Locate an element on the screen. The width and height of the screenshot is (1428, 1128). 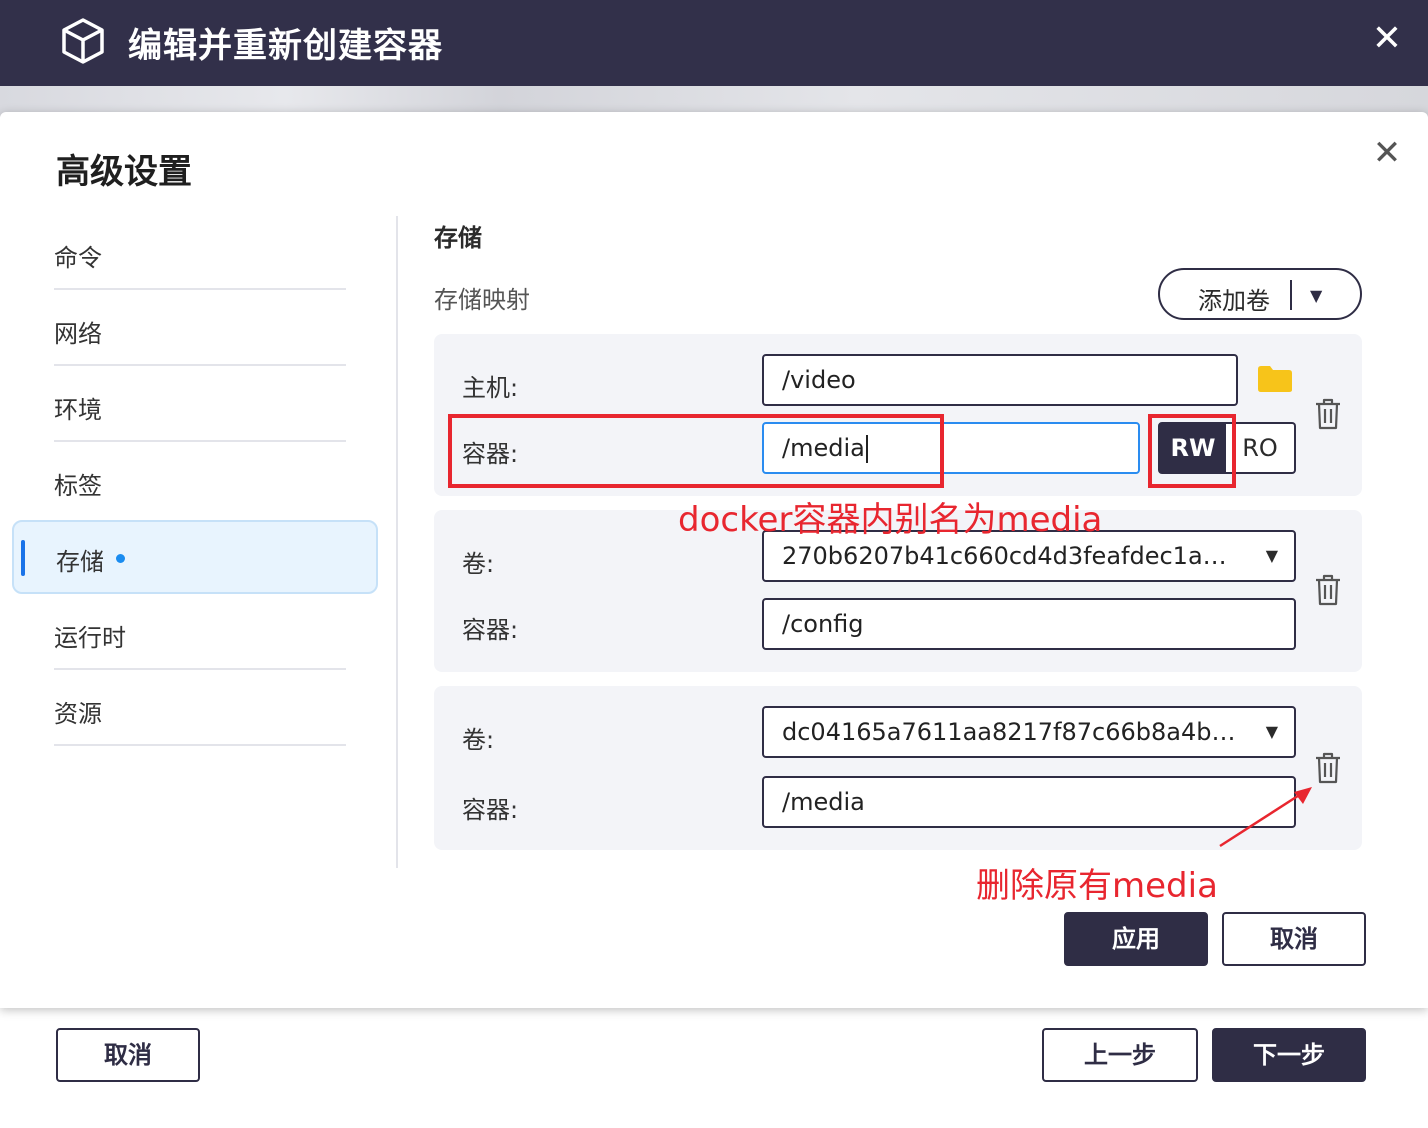
container-cube-icon is located at coordinates (83, 41).